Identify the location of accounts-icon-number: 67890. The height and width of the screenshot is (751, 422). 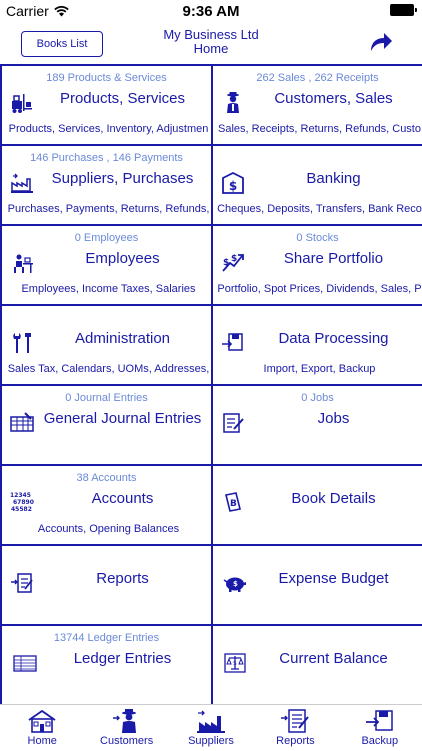
(23, 502).